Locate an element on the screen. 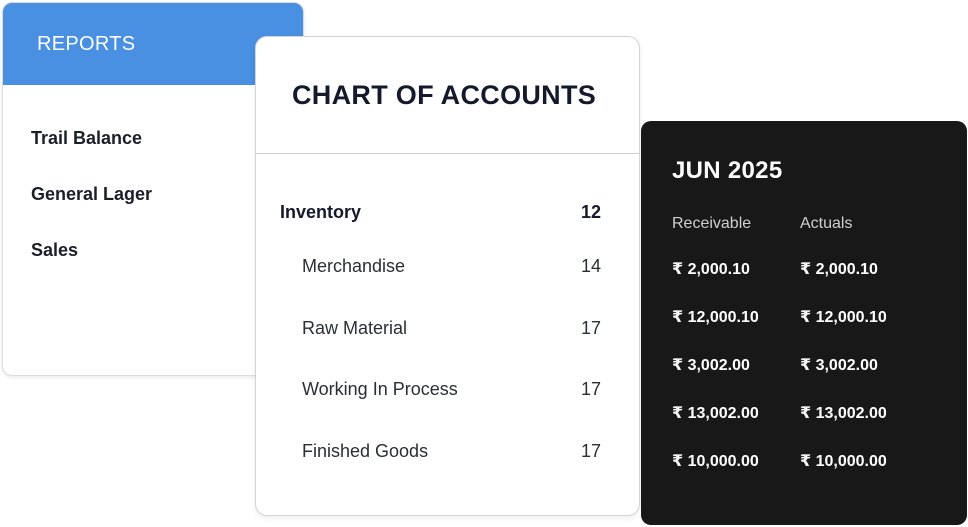 Image resolution: width=968 pixels, height=527 pixels. chart-of-accounts-title: CHART OF ACCOUNTS is located at coordinates (447, 95).